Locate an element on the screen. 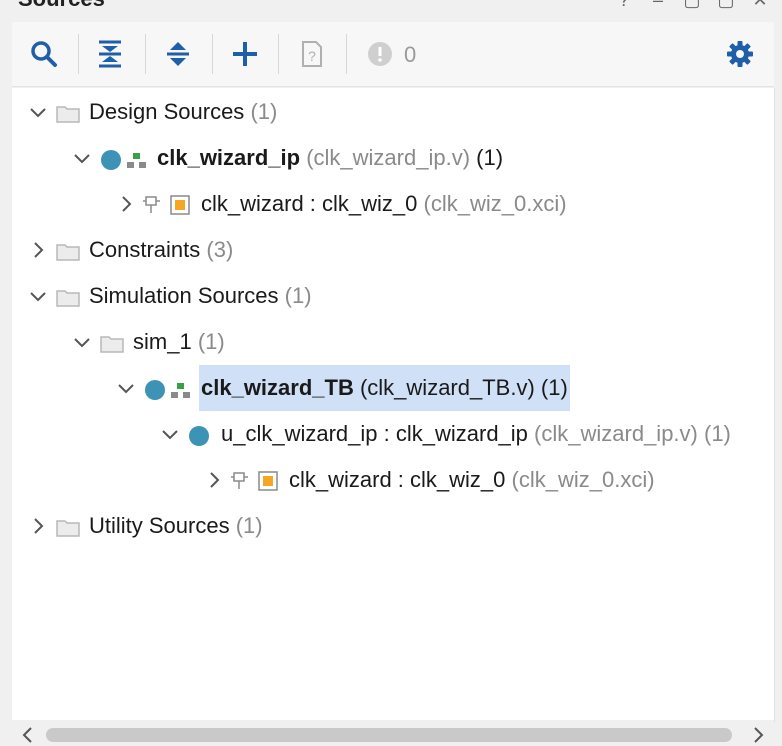  instance-file: (clk_wizard_ip.v) is located at coordinates (616, 433).